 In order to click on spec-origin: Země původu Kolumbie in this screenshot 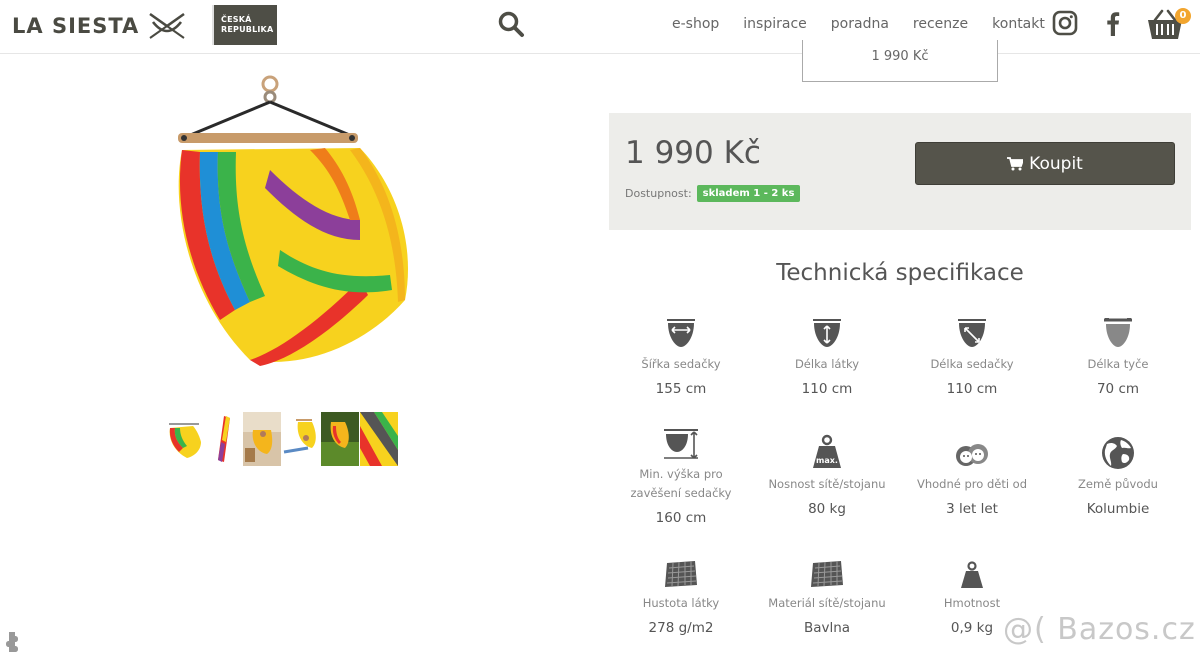, I will do `click(1118, 474)`.